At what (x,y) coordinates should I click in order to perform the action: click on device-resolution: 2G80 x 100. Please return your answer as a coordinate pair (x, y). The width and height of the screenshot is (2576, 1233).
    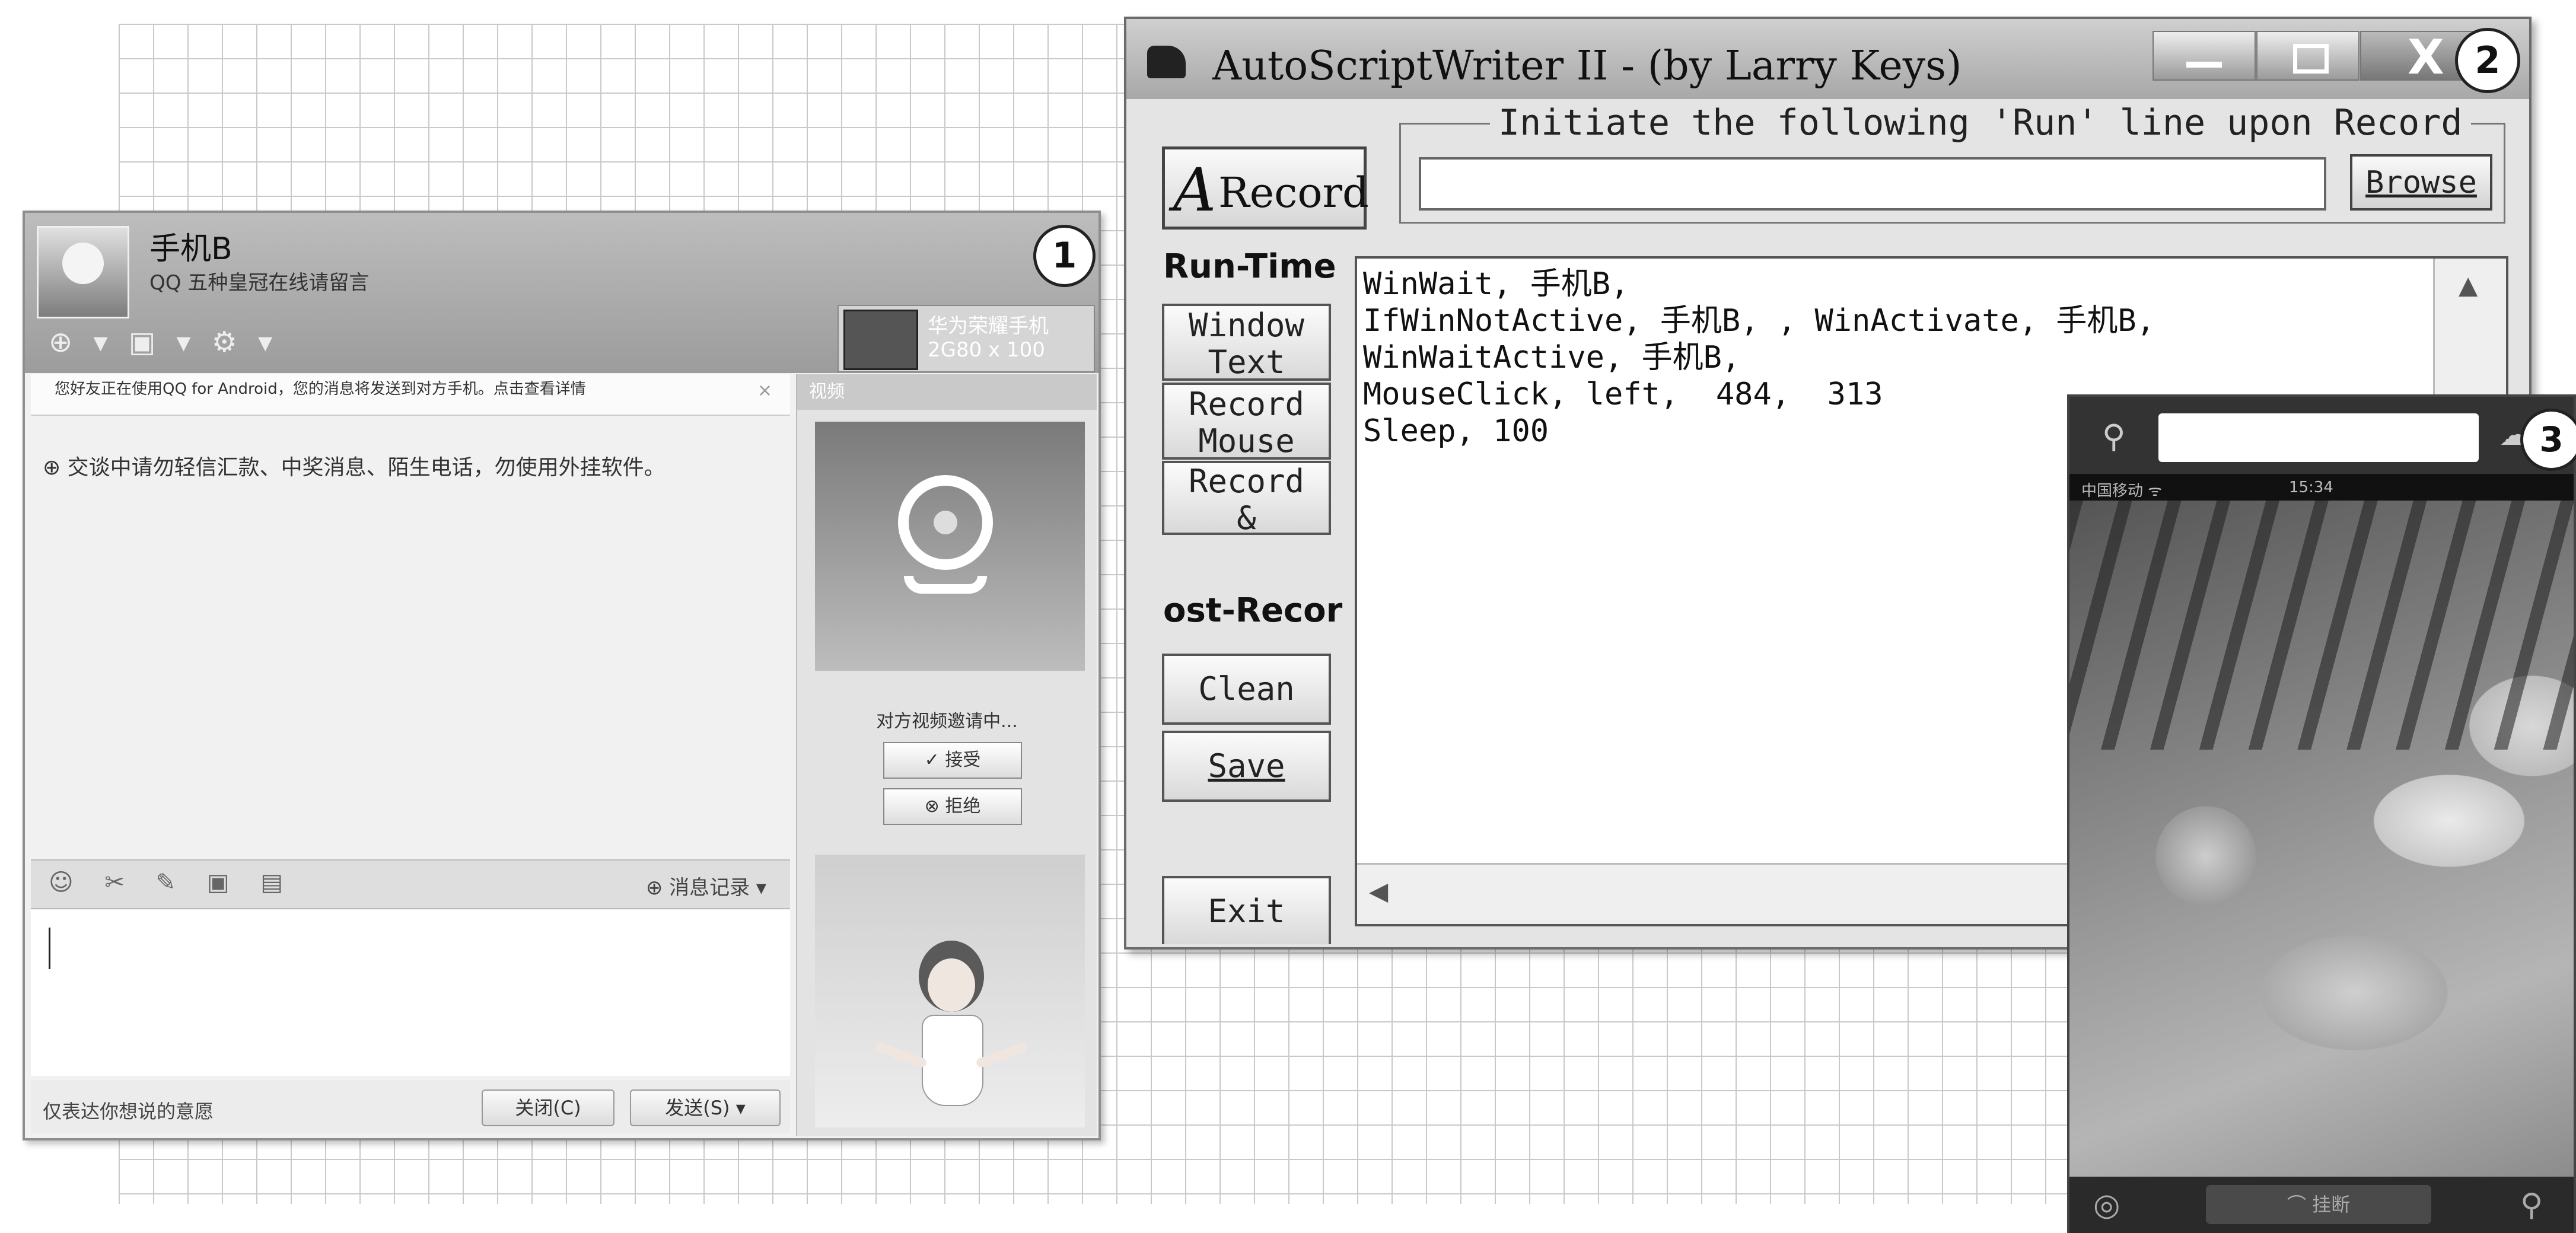
    Looking at the image, I should click on (986, 350).